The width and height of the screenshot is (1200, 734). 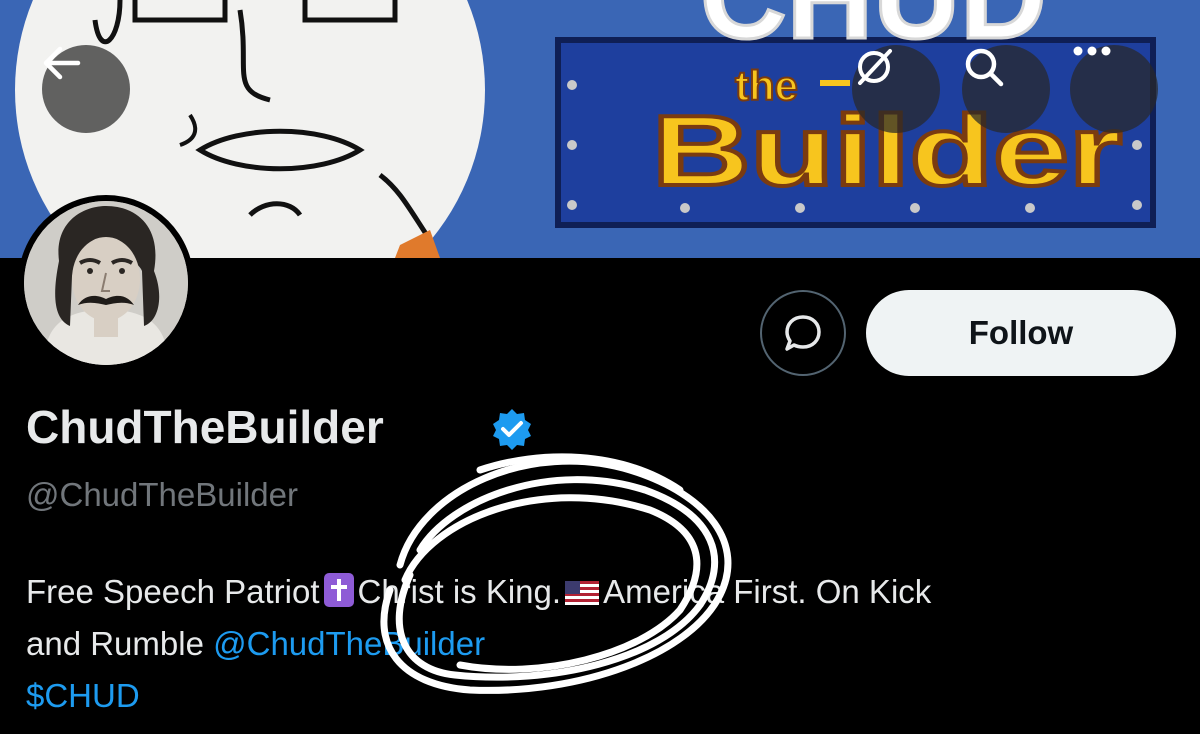 I want to click on search-button, so click(x=1006, y=89).